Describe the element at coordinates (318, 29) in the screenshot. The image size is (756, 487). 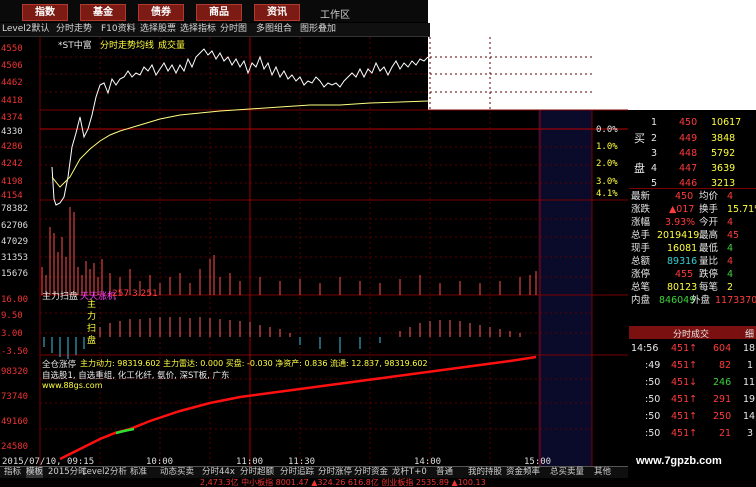
I see `toolbar-overlay: 图形叠加` at that location.